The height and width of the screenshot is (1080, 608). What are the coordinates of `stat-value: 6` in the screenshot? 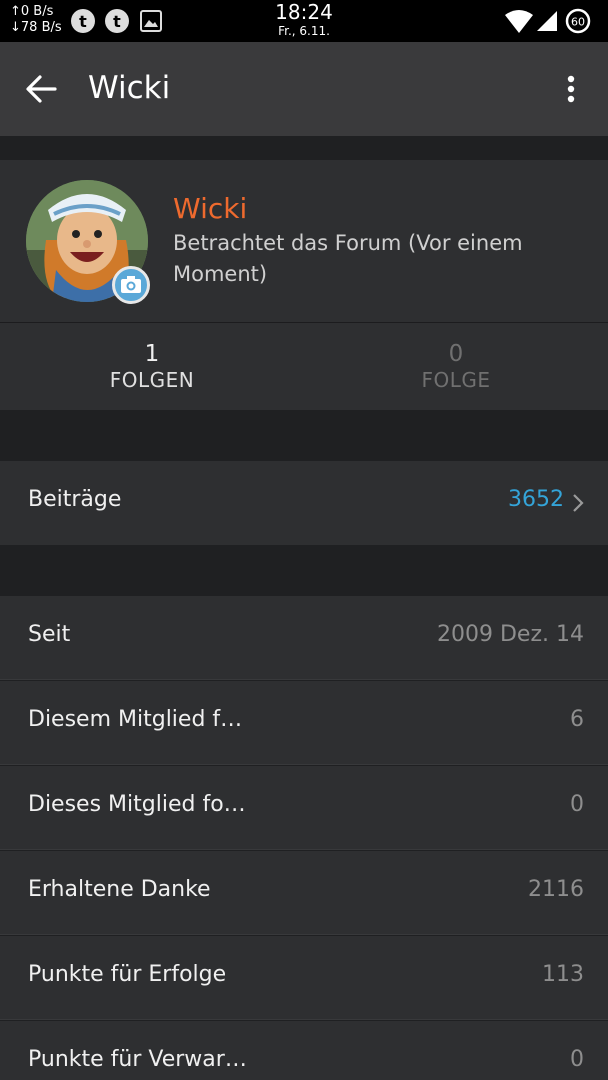 It's located at (577, 719).